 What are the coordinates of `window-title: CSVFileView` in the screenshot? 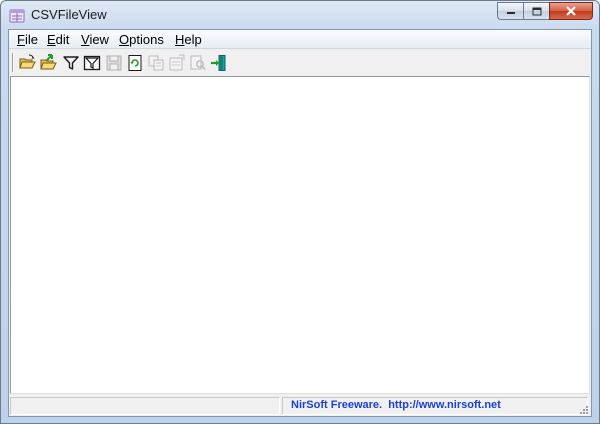 It's located at (69, 14).